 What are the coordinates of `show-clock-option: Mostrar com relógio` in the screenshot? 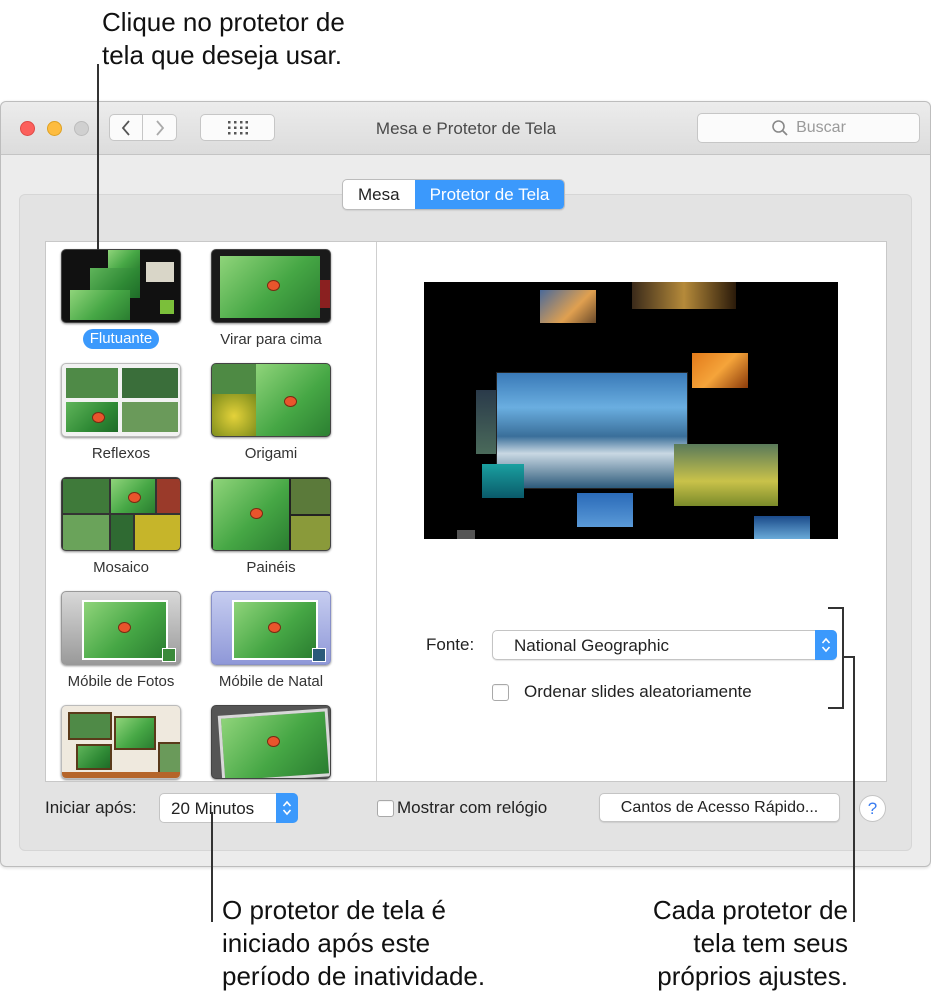 It's located at (462, 808).